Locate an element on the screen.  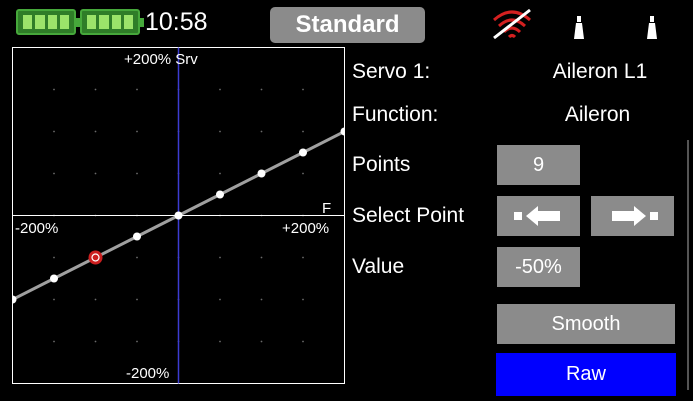
value-field: -50% is located at coordinates (538, 267).